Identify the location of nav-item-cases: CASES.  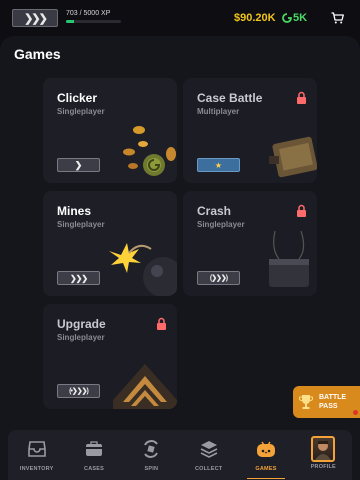
(93, 455).